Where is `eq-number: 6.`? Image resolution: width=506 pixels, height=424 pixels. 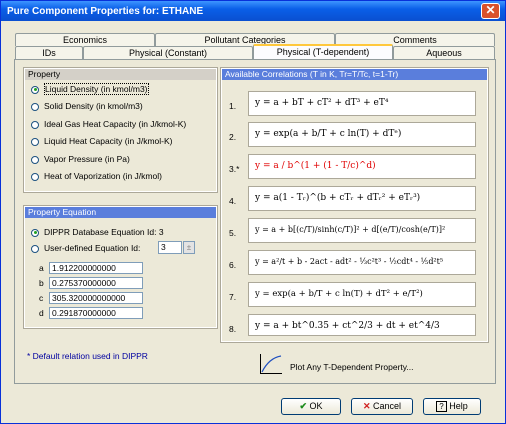
eq-number: 6. is located at coordinates (233, 265).